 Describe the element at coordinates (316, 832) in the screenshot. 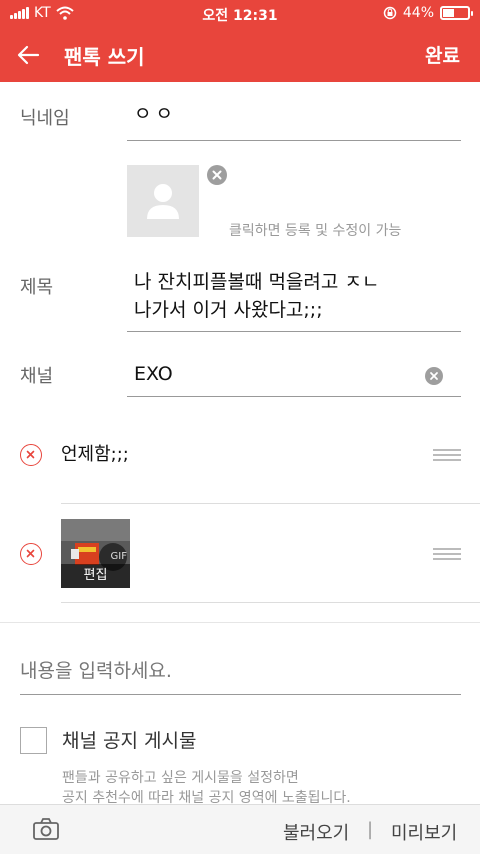

I see `load-button: 불러오기` at that location.